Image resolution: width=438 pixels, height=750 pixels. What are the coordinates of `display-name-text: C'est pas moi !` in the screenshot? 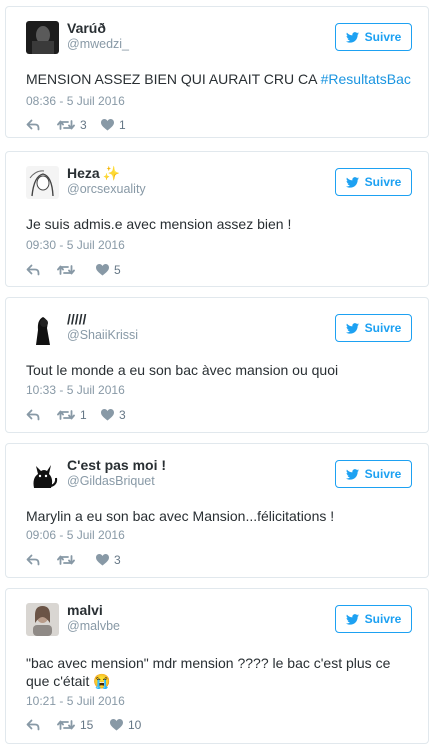 It's located at (117, 465).